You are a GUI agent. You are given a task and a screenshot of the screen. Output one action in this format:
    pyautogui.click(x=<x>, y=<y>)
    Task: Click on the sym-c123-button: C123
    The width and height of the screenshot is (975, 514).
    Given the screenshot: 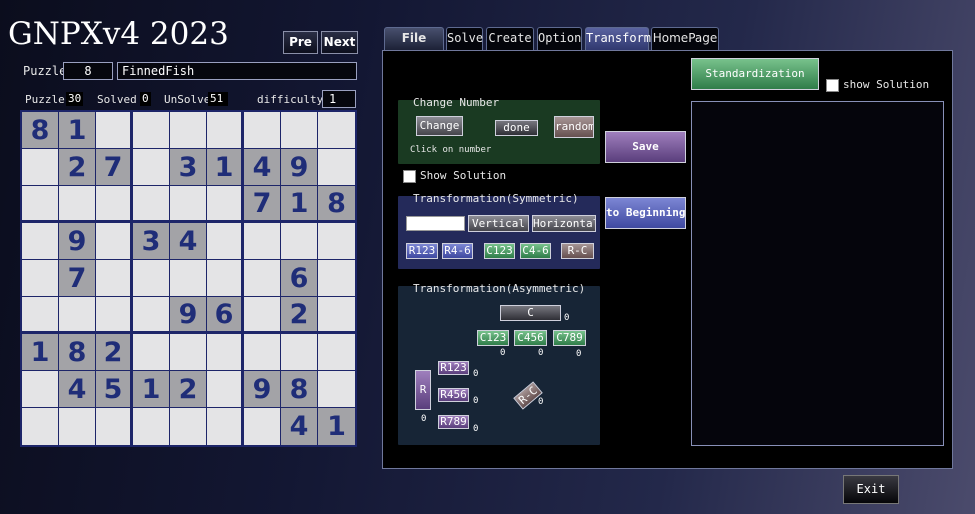 What is the action you would take?
    pyautogui.click(x=499, y=251)
    